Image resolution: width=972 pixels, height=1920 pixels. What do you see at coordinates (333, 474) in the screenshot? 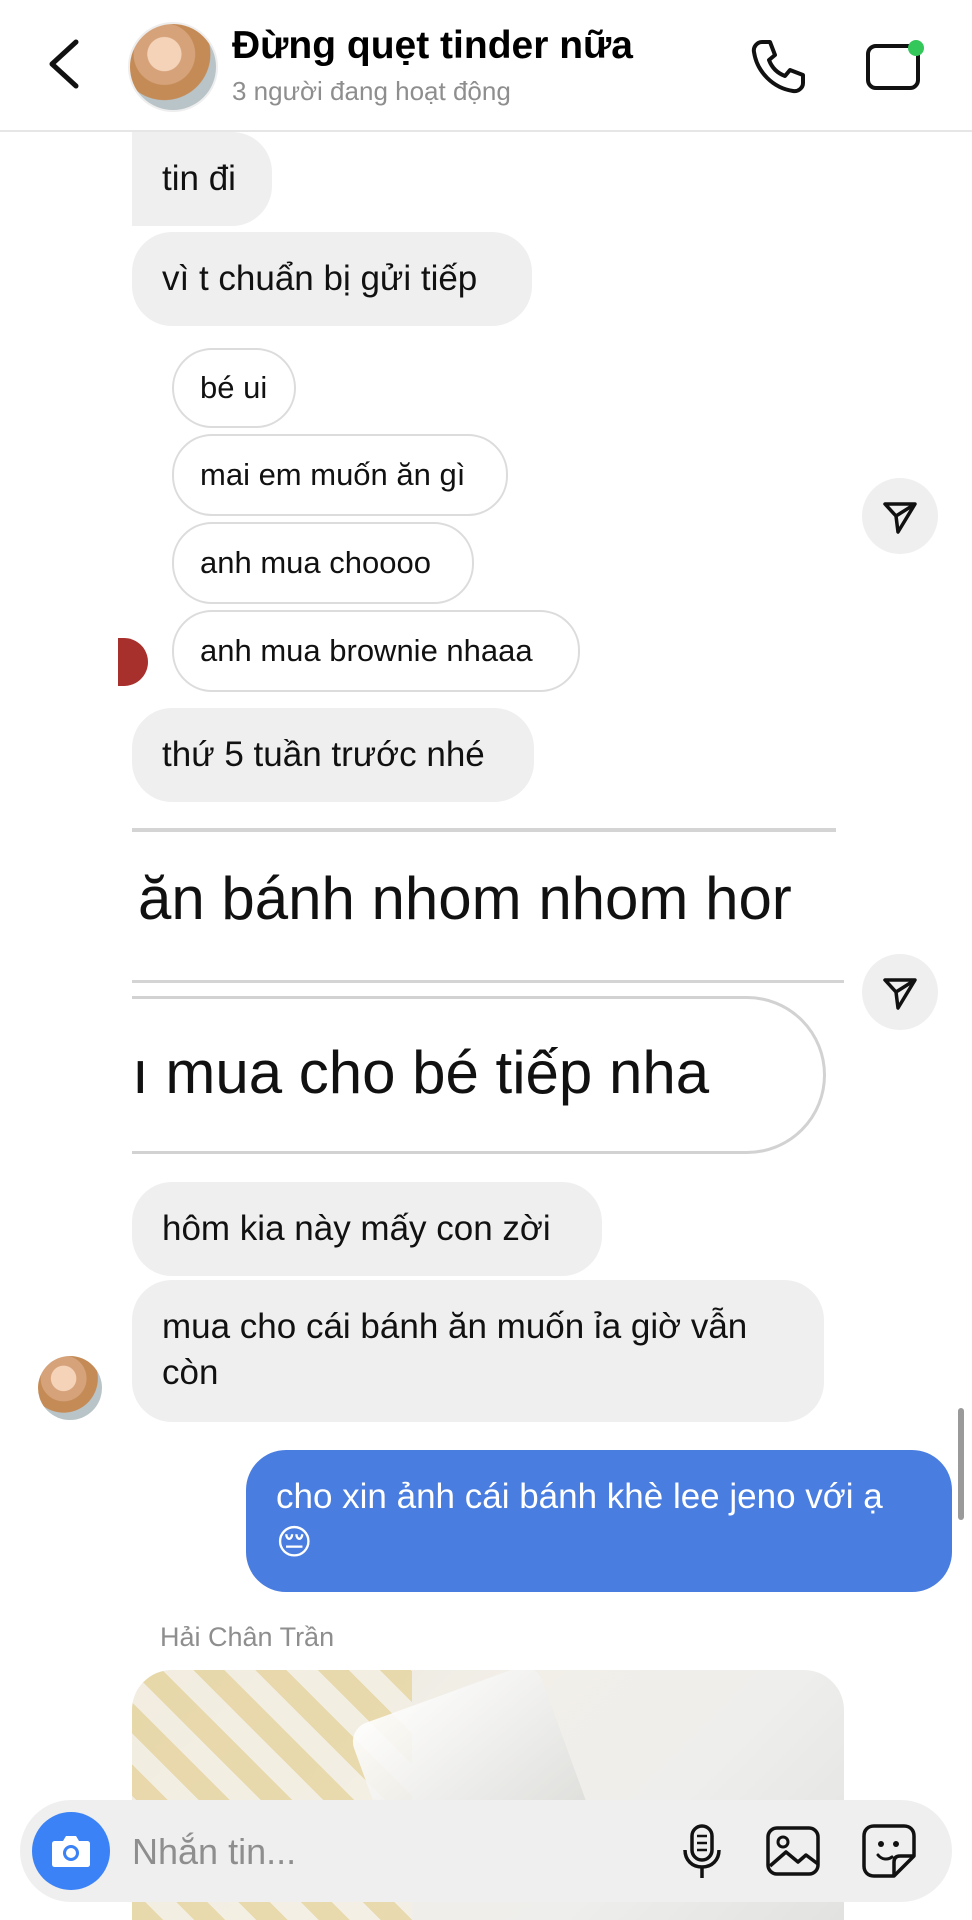
I see `reply-text: mai em muốn ăn gì` at bounding box center [333, 474].